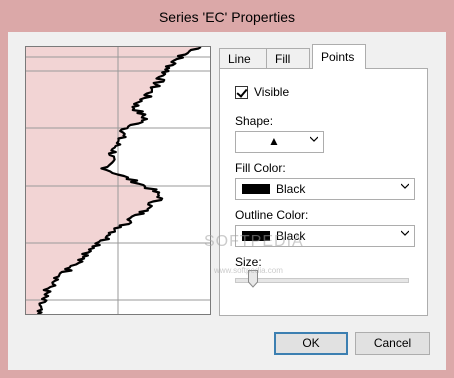 This screenshot has width=454, height=378. What do you see at coordinates (339, 56) in the screenshot?
I see `tab-points: Points` at bounding box center [339, 56].